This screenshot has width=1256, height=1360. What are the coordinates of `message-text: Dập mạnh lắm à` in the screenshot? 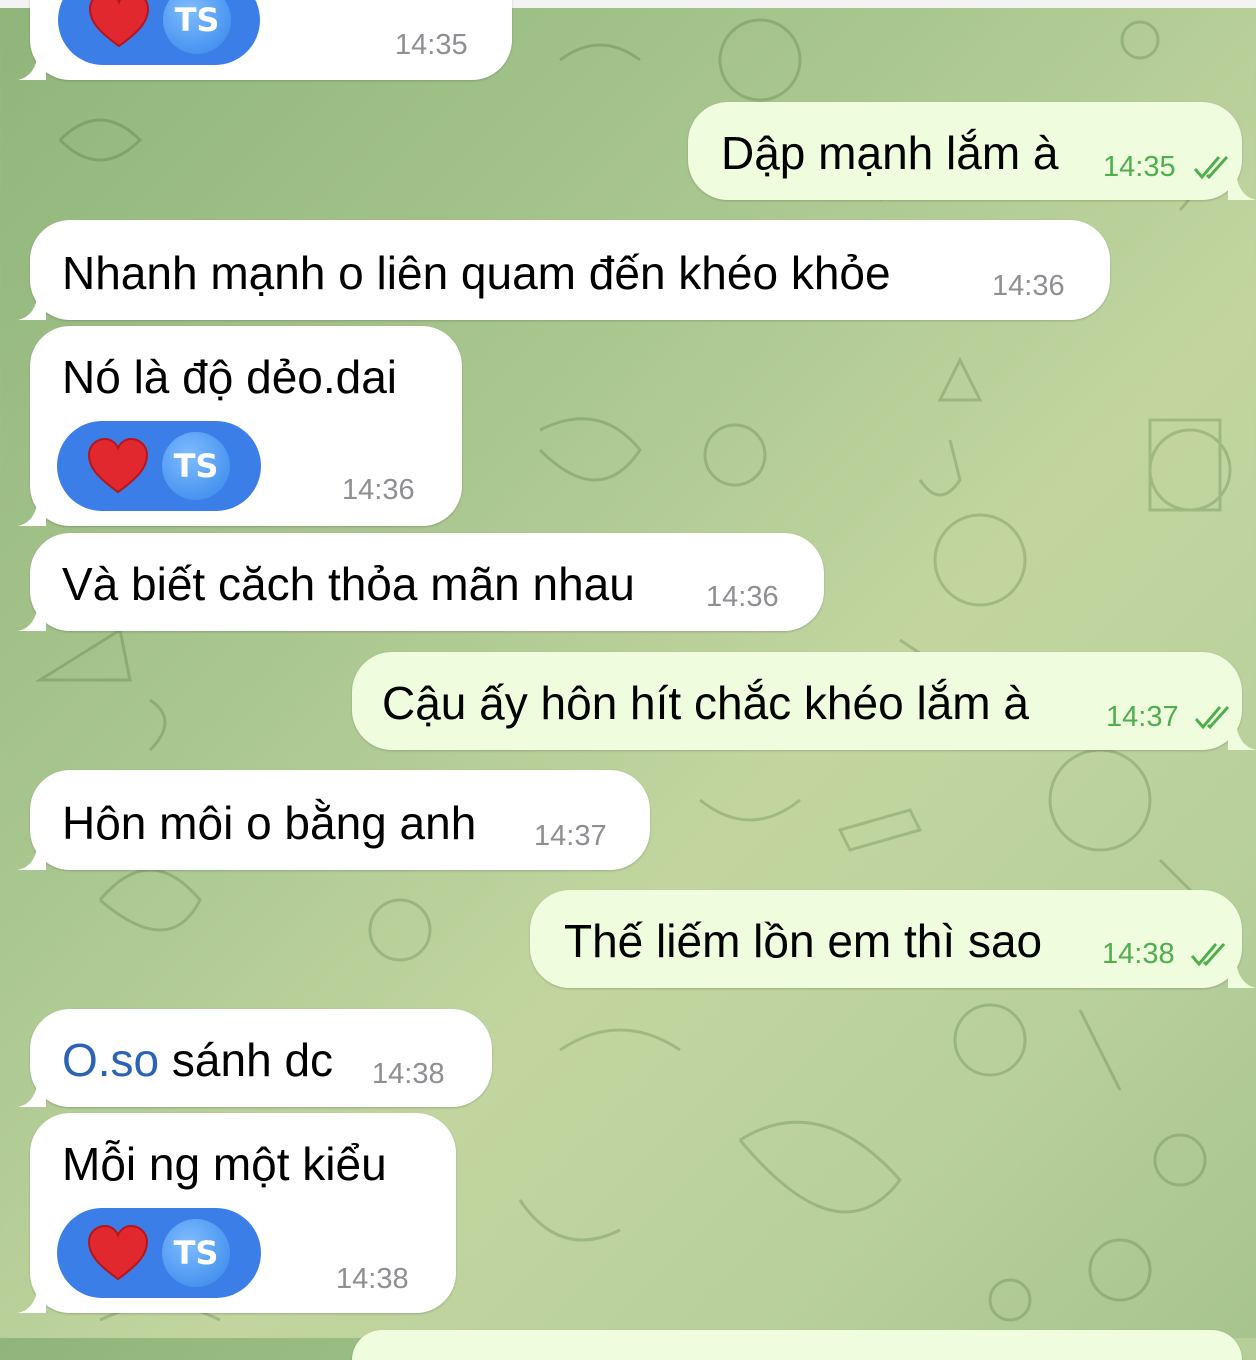 It's located at (890, 153).